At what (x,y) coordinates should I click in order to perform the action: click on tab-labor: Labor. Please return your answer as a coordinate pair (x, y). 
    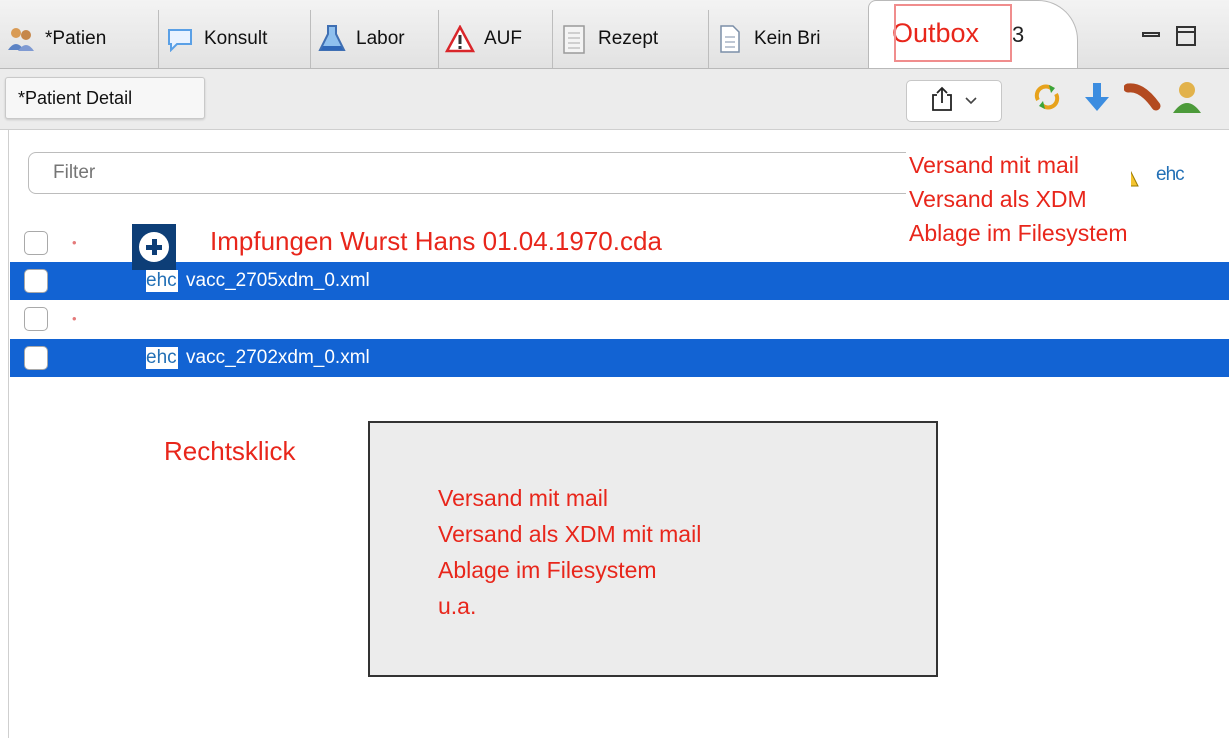
    Looking at the image, I should click on (357, 39).